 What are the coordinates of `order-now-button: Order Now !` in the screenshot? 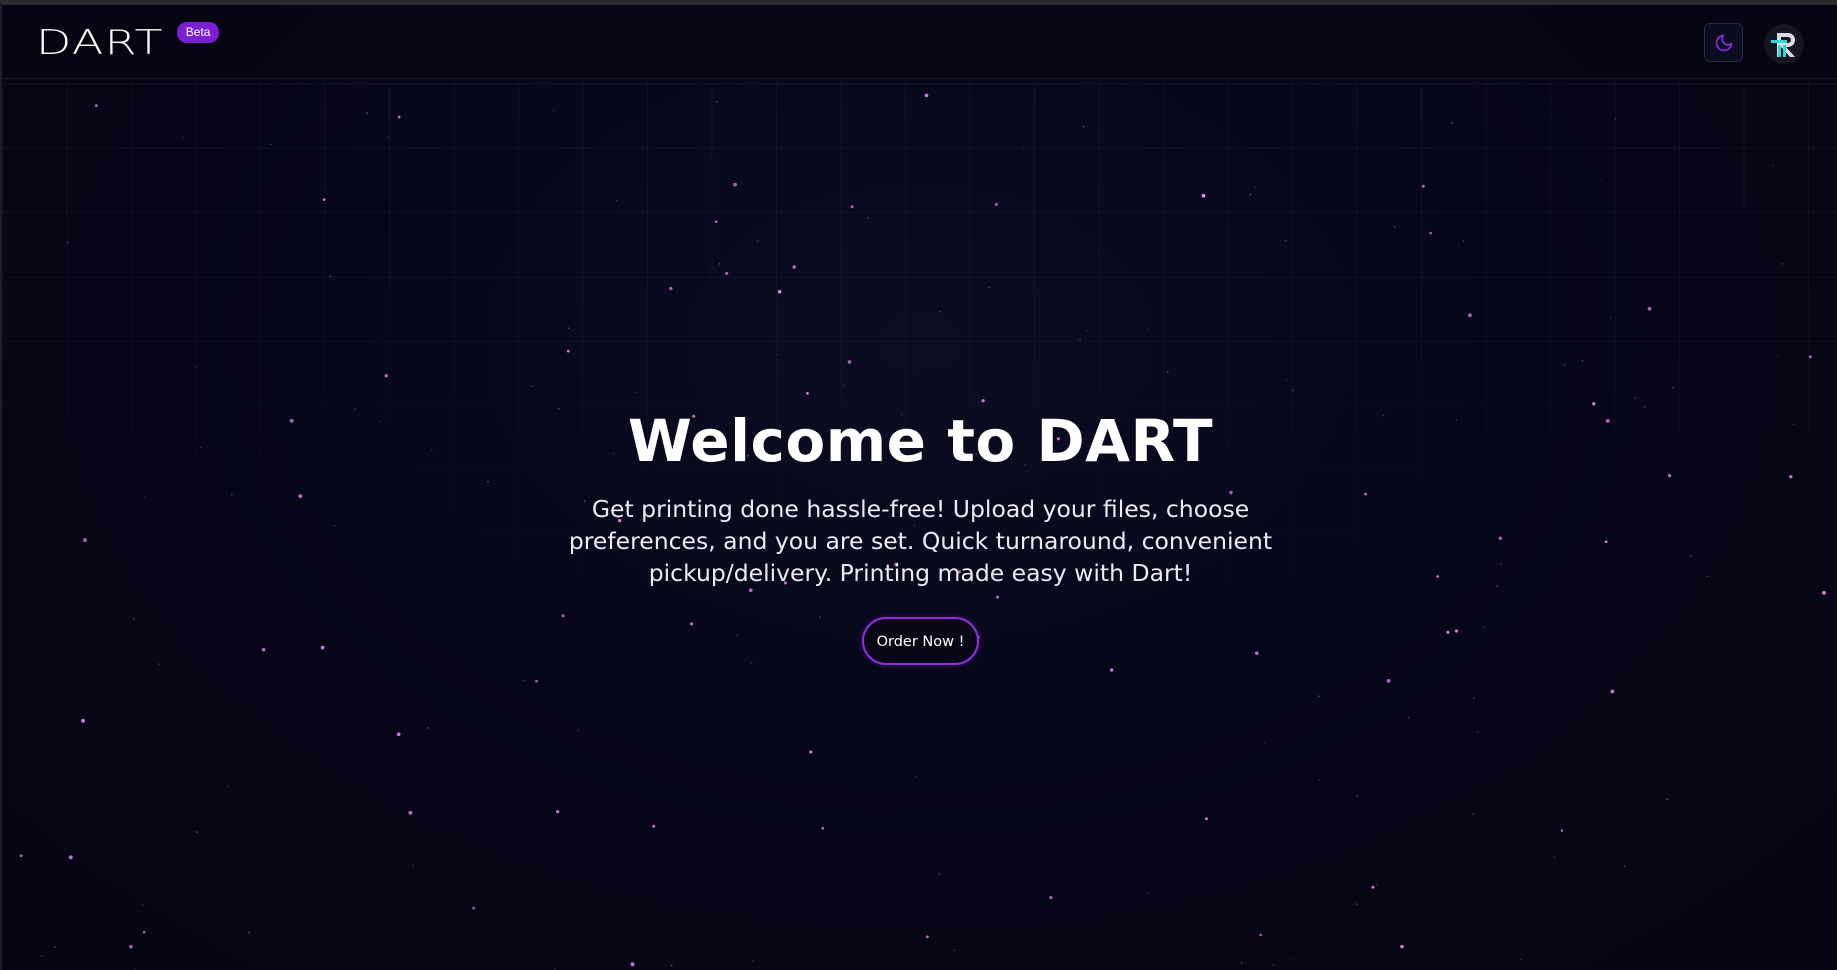 It's located at (920, 641).